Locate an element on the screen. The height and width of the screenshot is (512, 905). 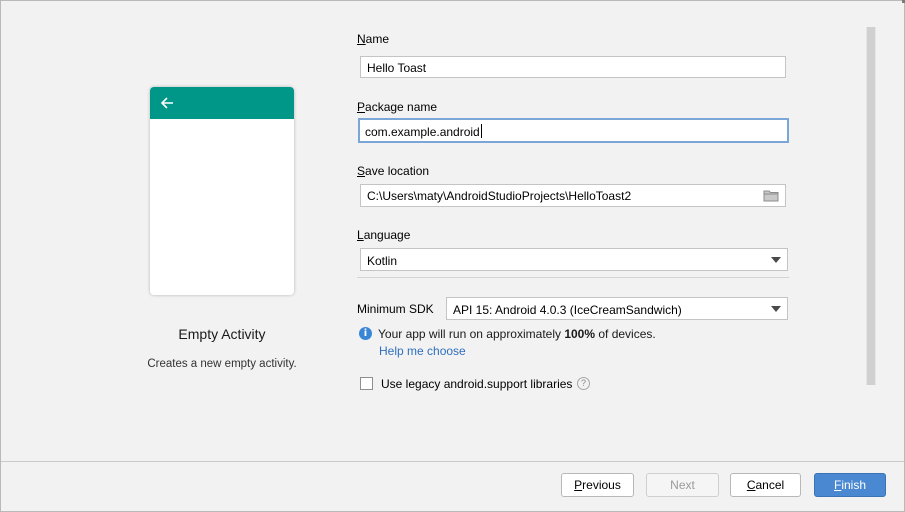
previous-button: Previous is located at coordinates (597, 485).